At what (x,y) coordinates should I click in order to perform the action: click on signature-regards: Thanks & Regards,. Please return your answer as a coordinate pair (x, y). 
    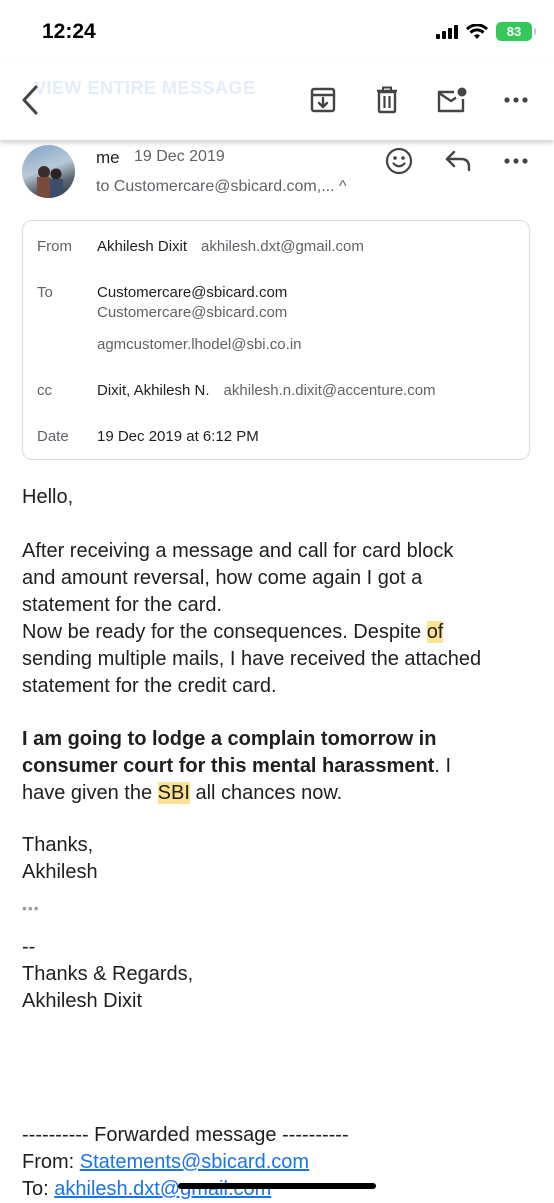
    Looking at the image, I should click on (108, 974).